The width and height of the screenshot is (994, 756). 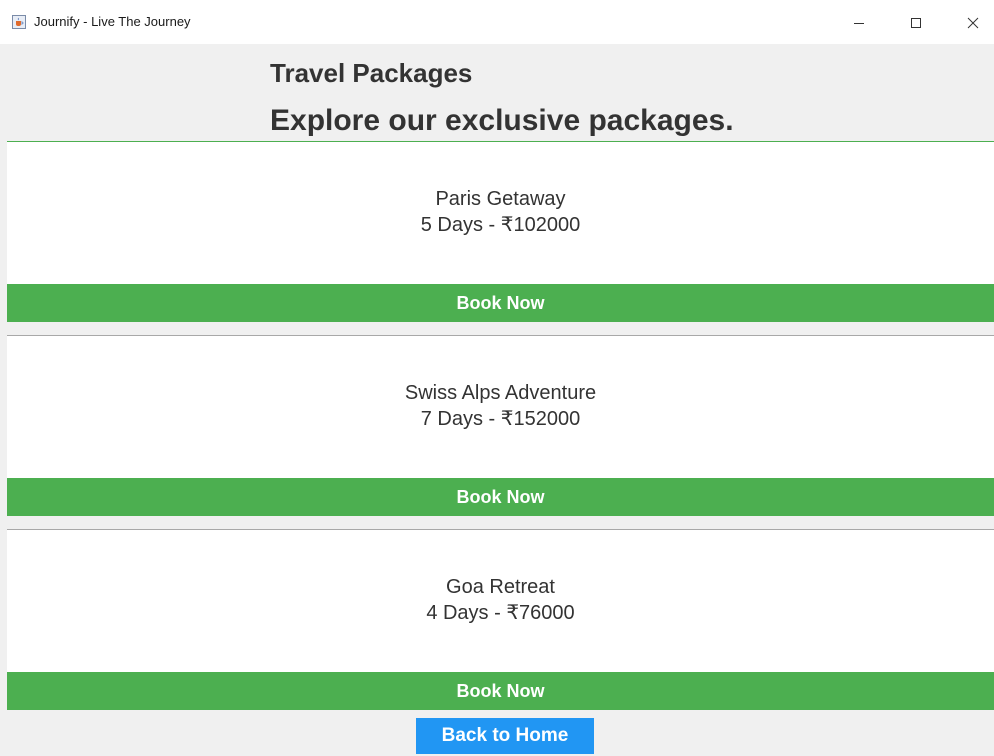 I want to click on package-details: 5 Days - ₹102000, so click(x=500, y=225).